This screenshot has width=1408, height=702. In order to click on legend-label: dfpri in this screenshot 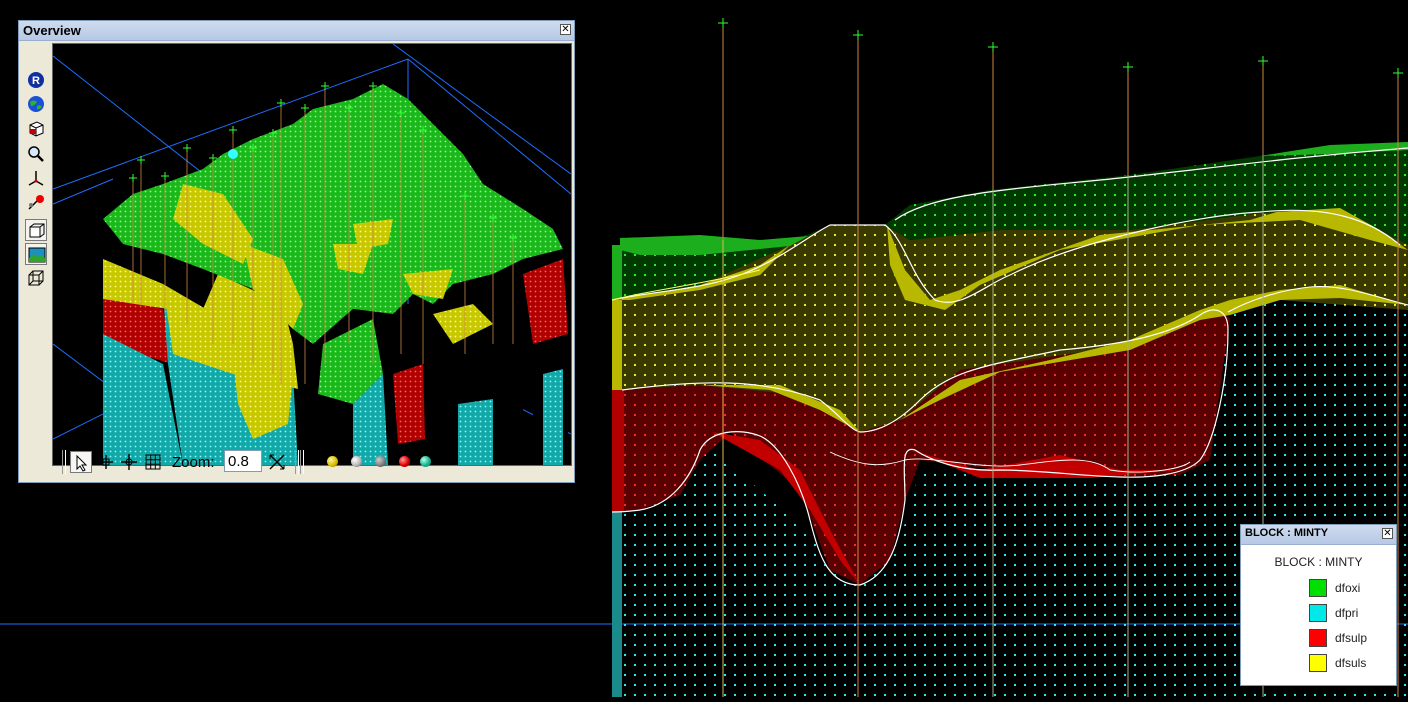, I will do `click(1347, 613)`.